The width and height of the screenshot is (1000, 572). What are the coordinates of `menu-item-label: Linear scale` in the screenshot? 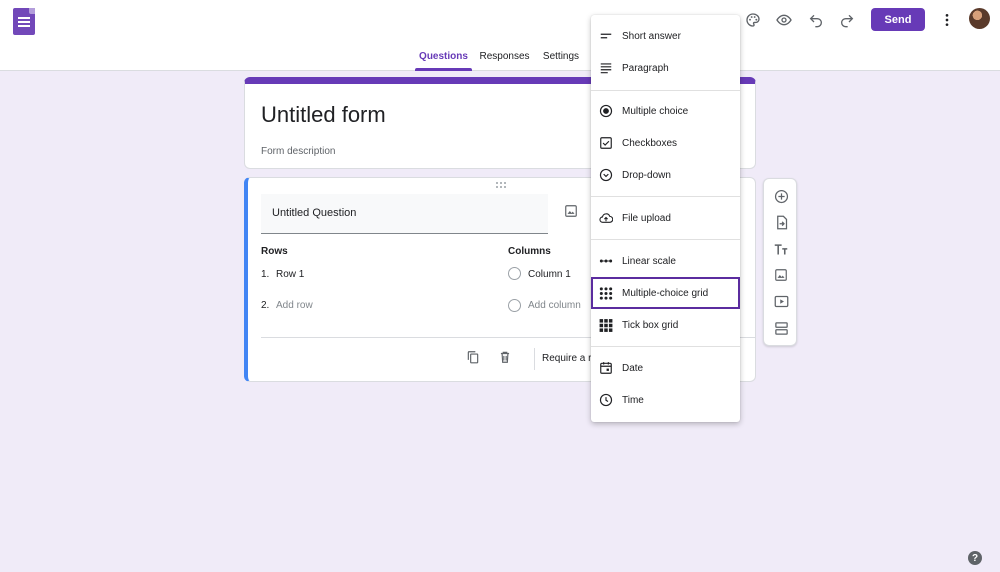 It's located at (649, 261).